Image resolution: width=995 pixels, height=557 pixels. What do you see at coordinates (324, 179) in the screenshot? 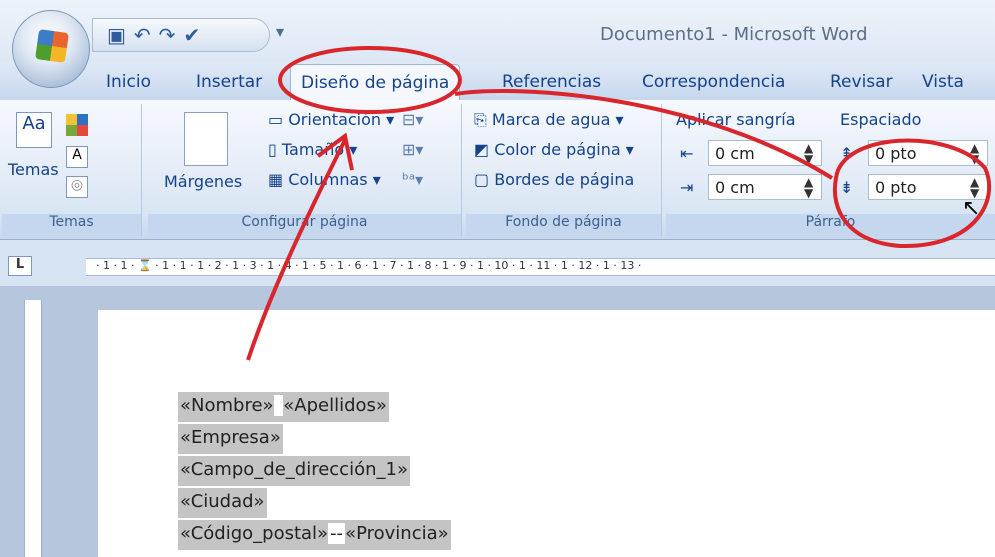
I see `columnas-button: ▦ Columnas ▾` at bounding box center [324, 179].